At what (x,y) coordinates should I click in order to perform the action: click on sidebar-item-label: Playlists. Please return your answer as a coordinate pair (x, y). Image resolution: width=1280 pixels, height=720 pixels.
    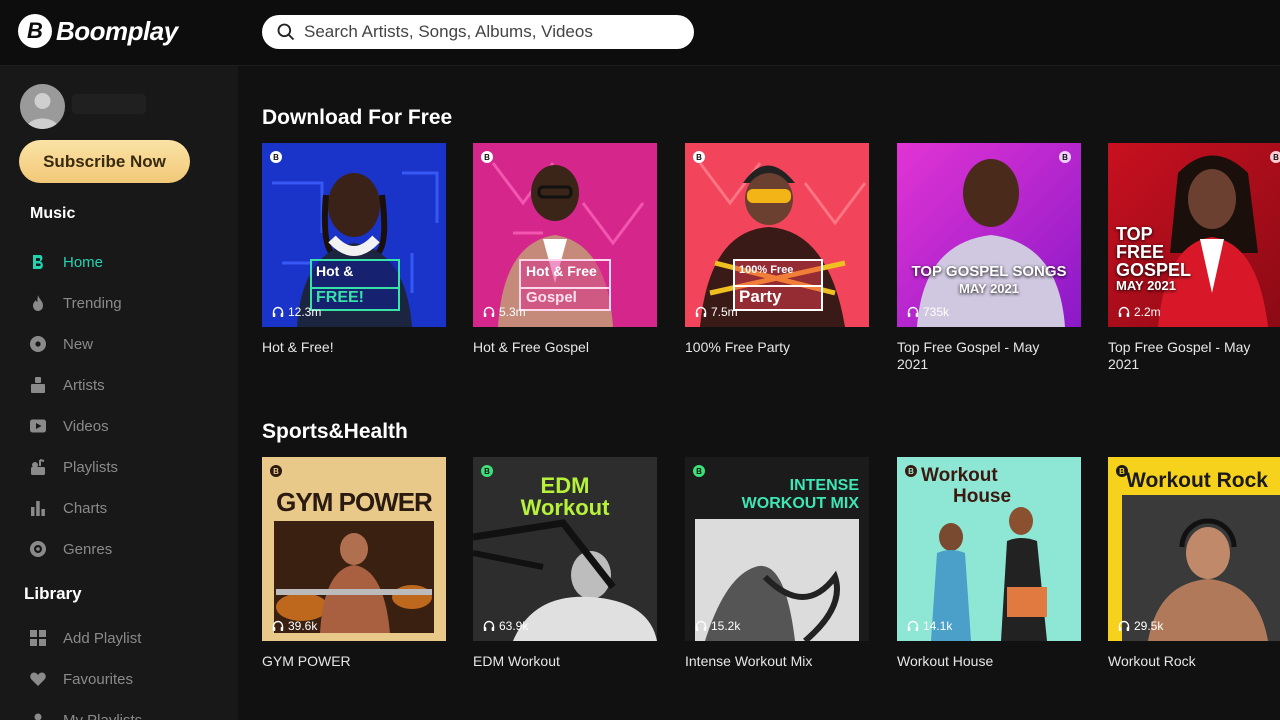
    Looking at the image, I should click on (91, 467).